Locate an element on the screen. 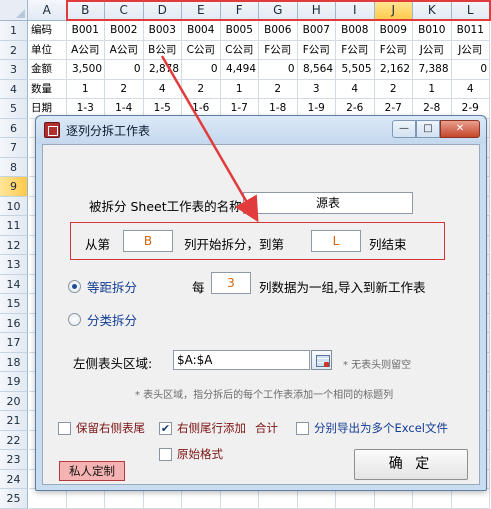  row-header-21: 21 is located at coordinates (14, 421).